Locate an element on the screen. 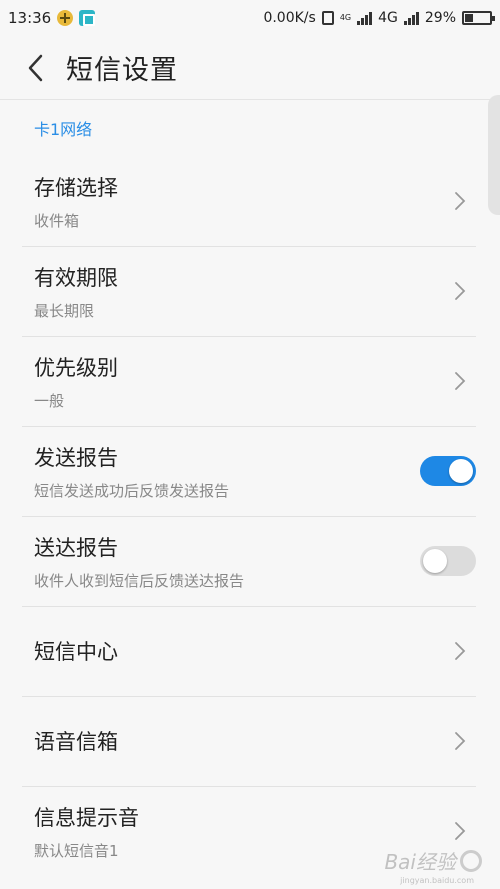  paw-logo-icon is located at coordinates (471, 860).